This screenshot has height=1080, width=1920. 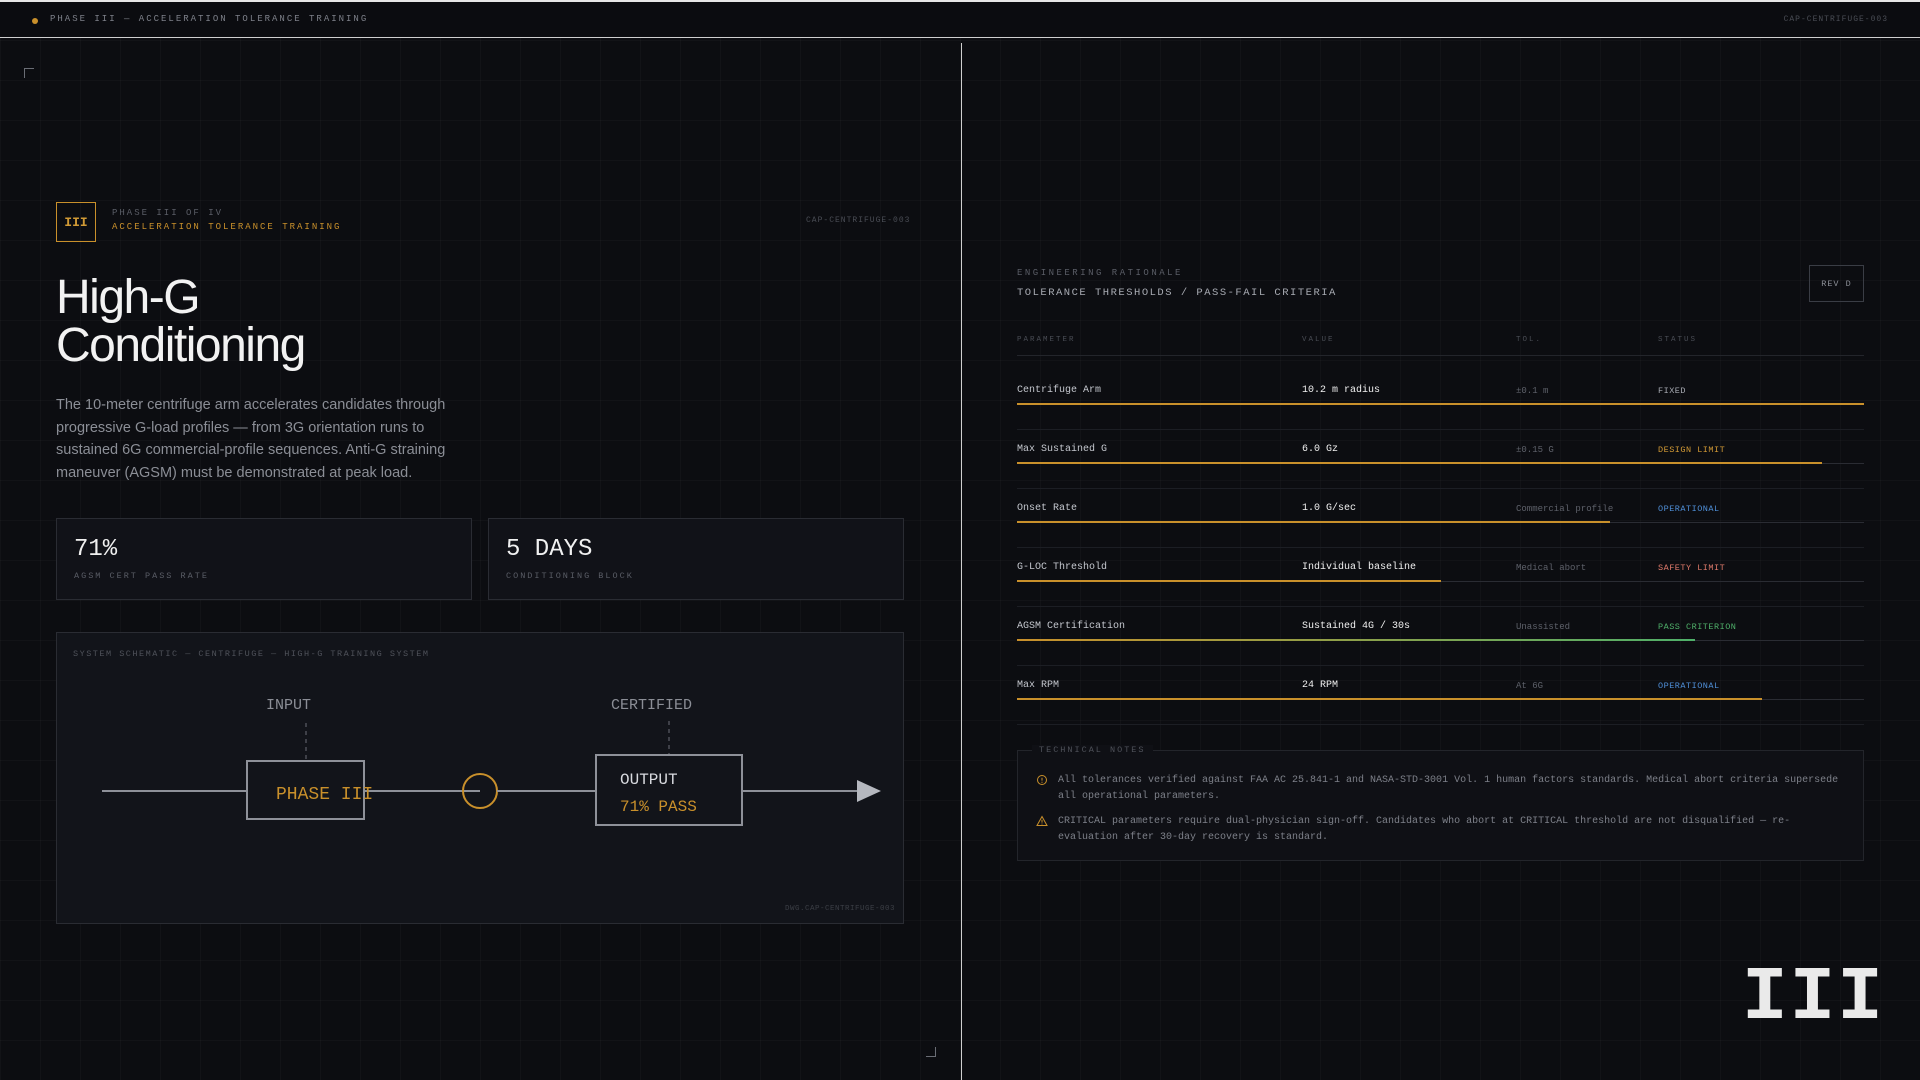 I want to click on value-cell: 6.0 Gz, so click(x=1320, y=449).